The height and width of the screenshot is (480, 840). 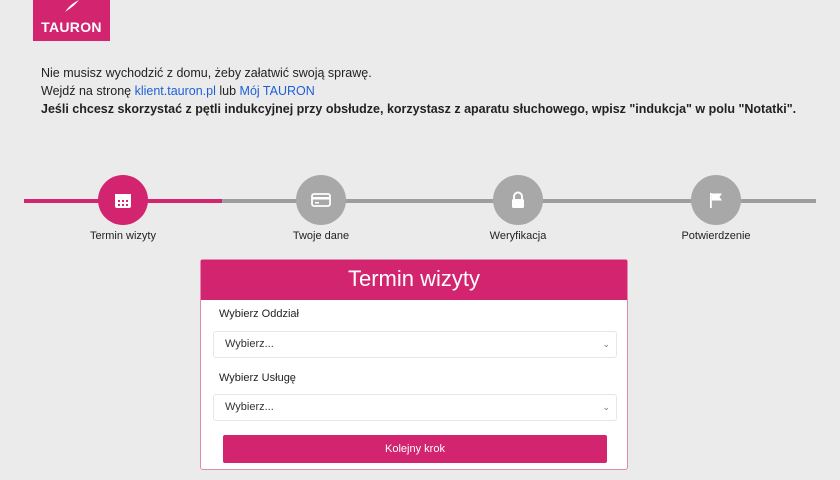 I want to click on step-label: Termin wizyty, so click(x=122, y=236).